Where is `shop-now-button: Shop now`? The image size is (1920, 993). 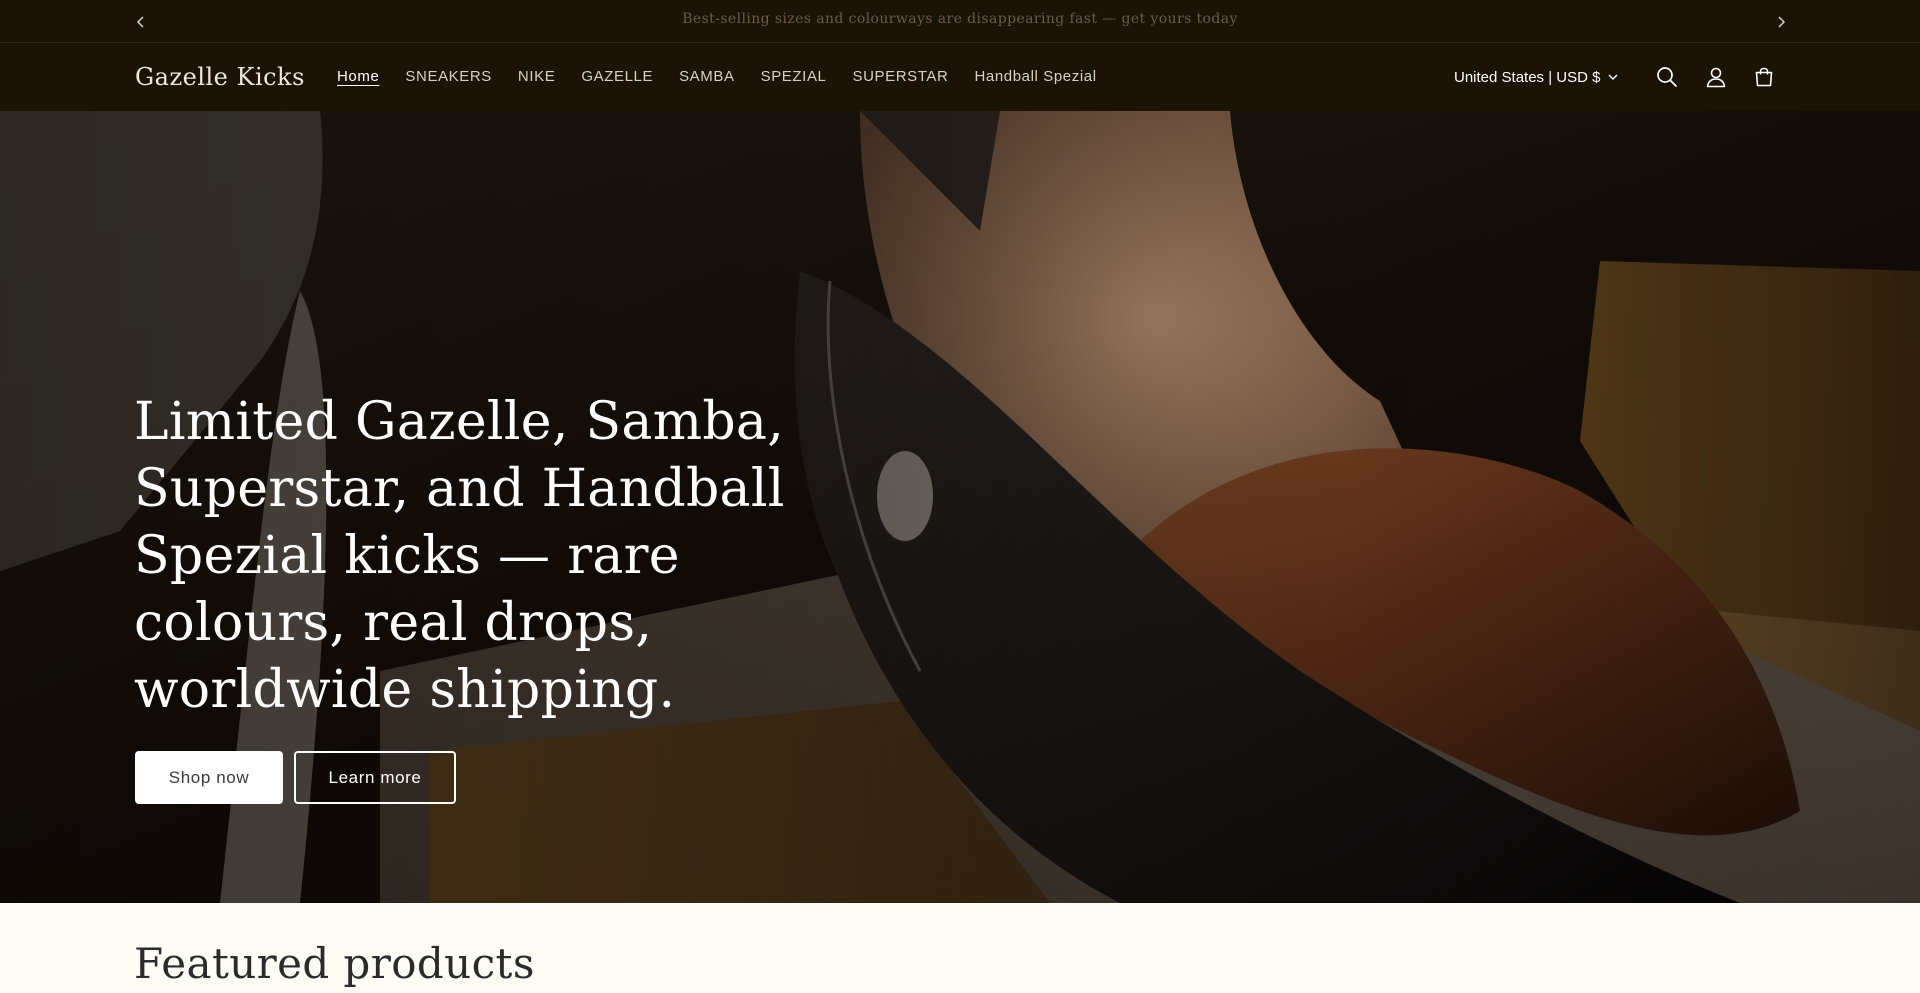 shop-now-button: Shop now is located at coordinates (209, 777).